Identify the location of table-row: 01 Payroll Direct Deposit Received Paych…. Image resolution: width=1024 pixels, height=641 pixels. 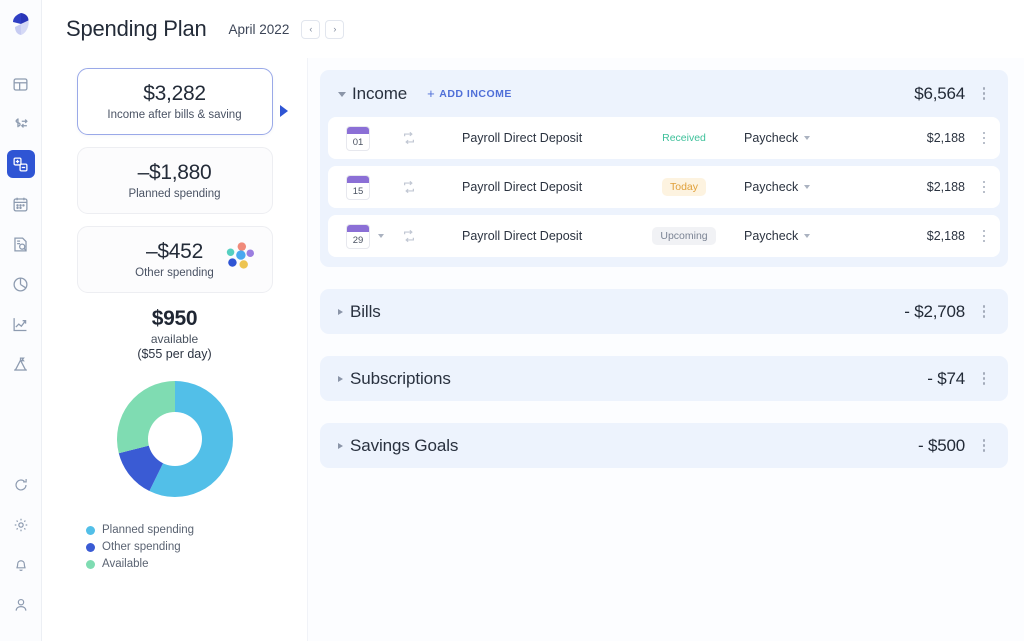
(664, 138).